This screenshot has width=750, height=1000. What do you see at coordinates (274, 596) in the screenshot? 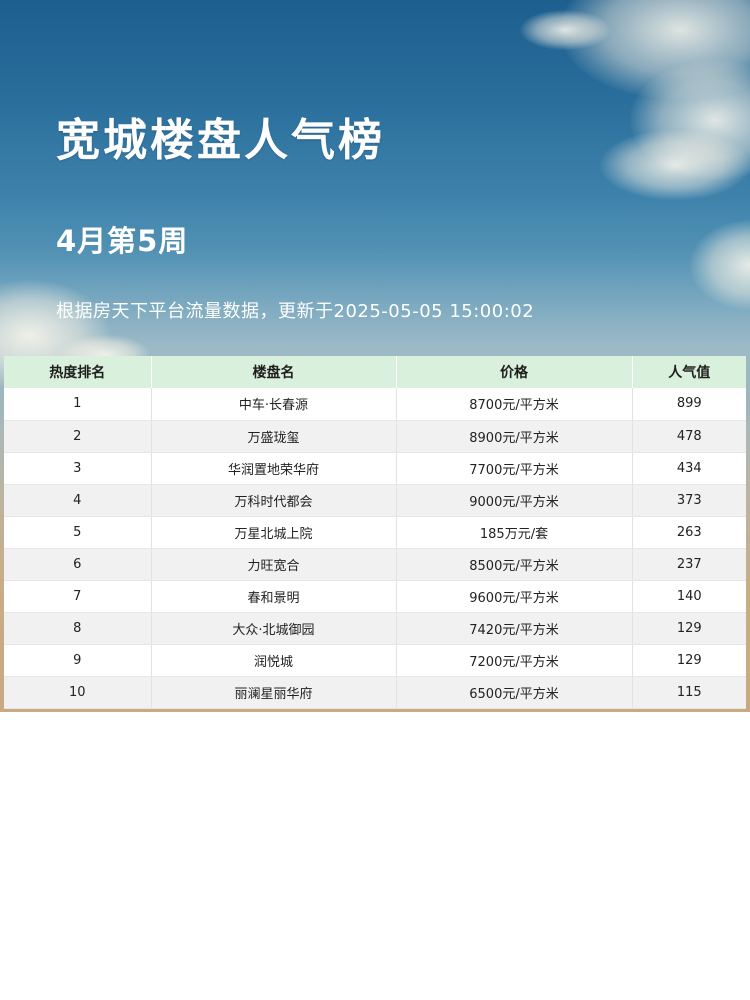
I see `name-cell: 春和景明` at bounding box center [274, 596].